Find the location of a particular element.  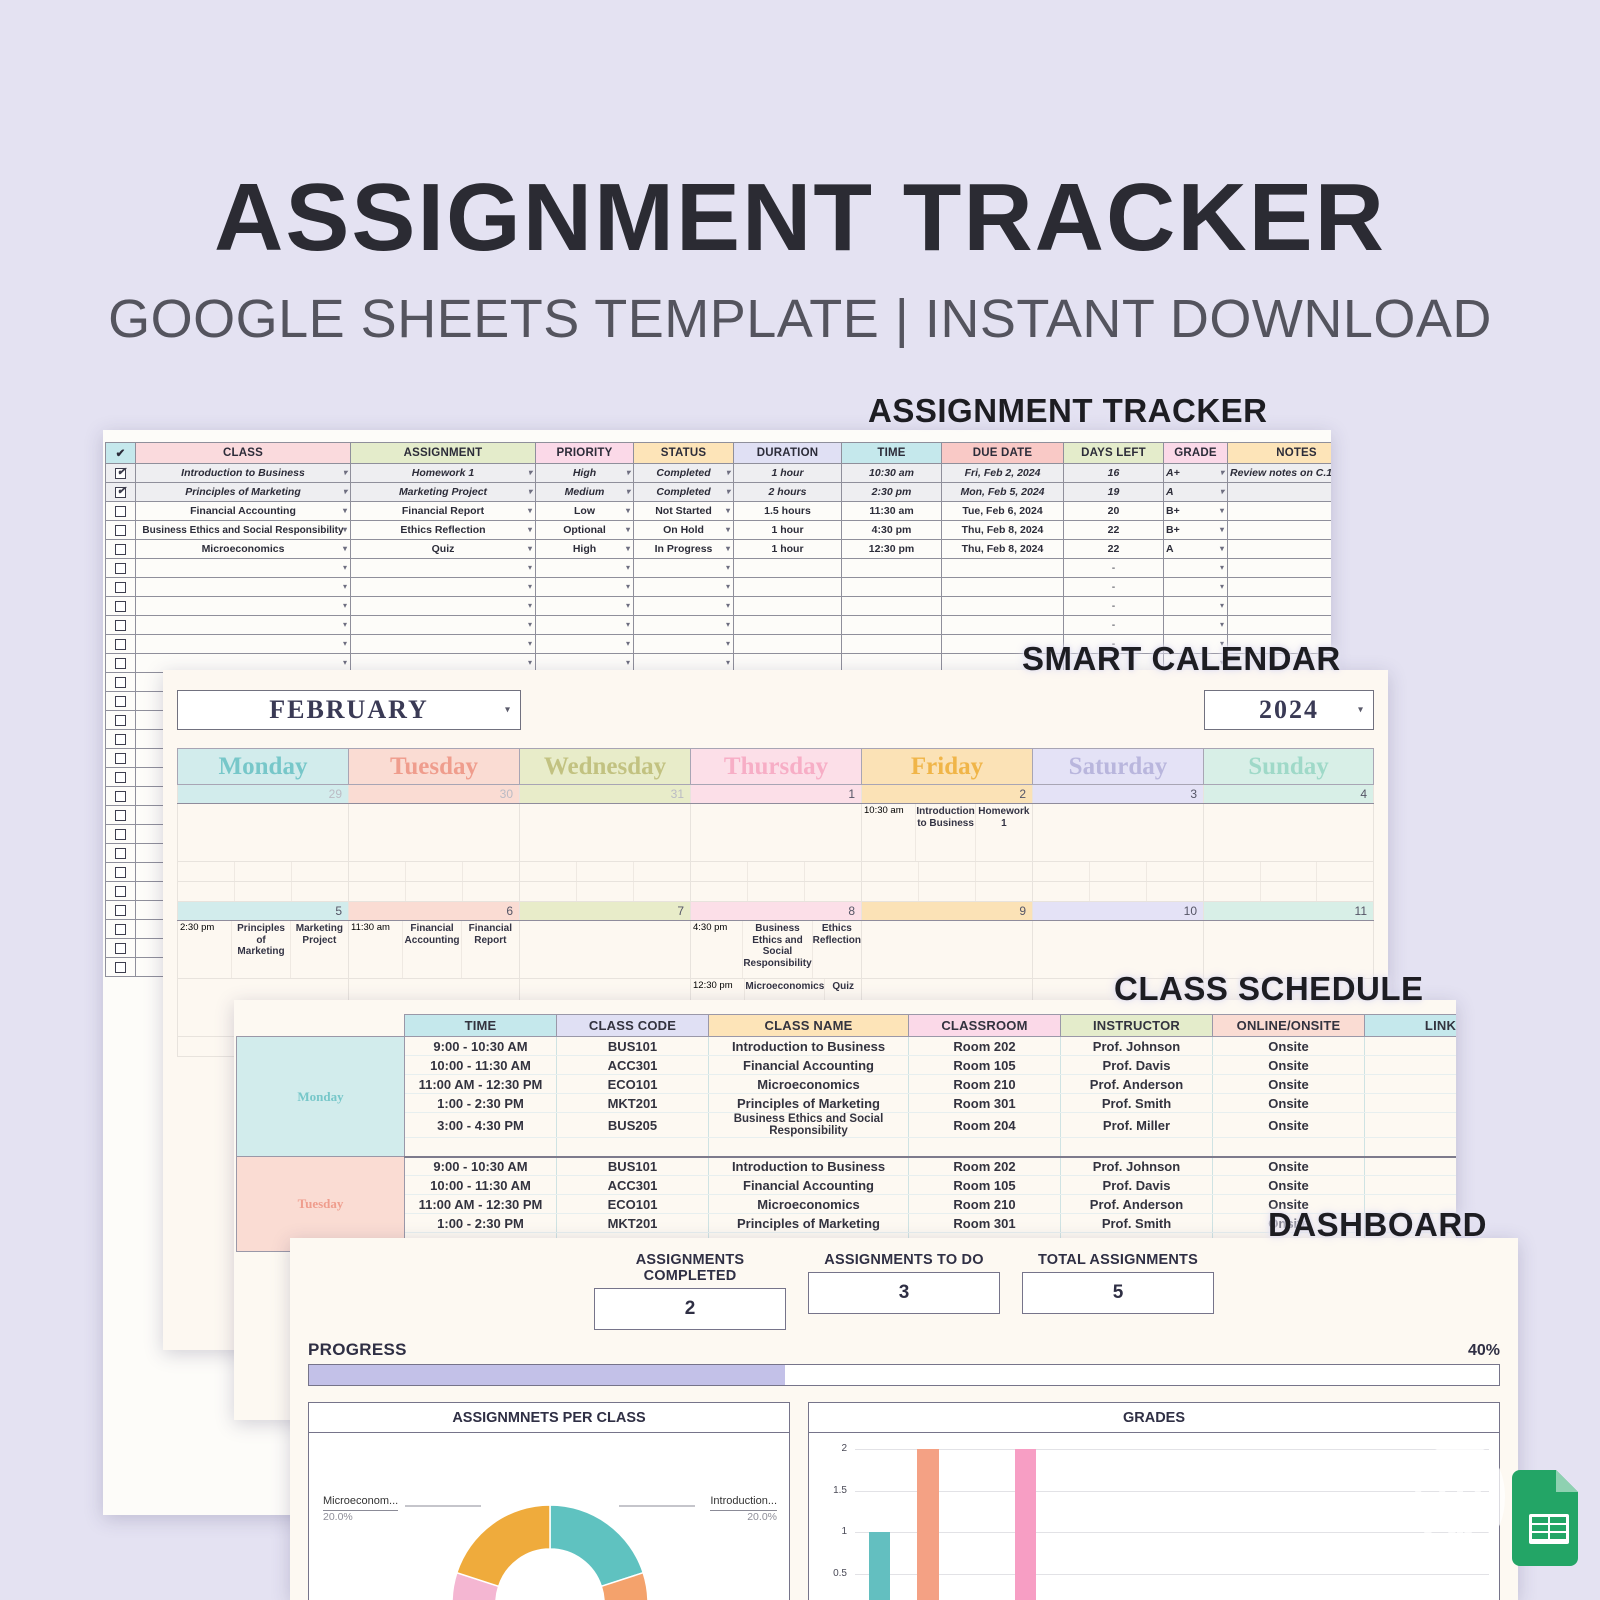

schedule-cell-code: BUS205 is located at coordinates (632, 1125).